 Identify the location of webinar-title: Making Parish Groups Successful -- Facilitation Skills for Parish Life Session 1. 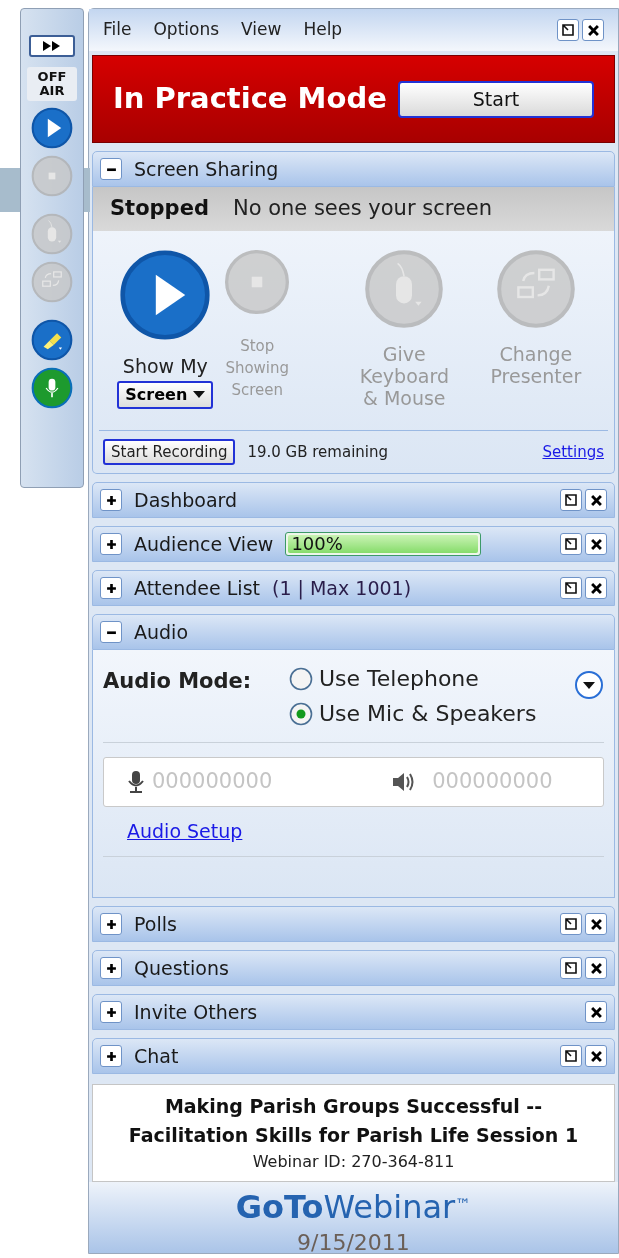
(353, 1121).